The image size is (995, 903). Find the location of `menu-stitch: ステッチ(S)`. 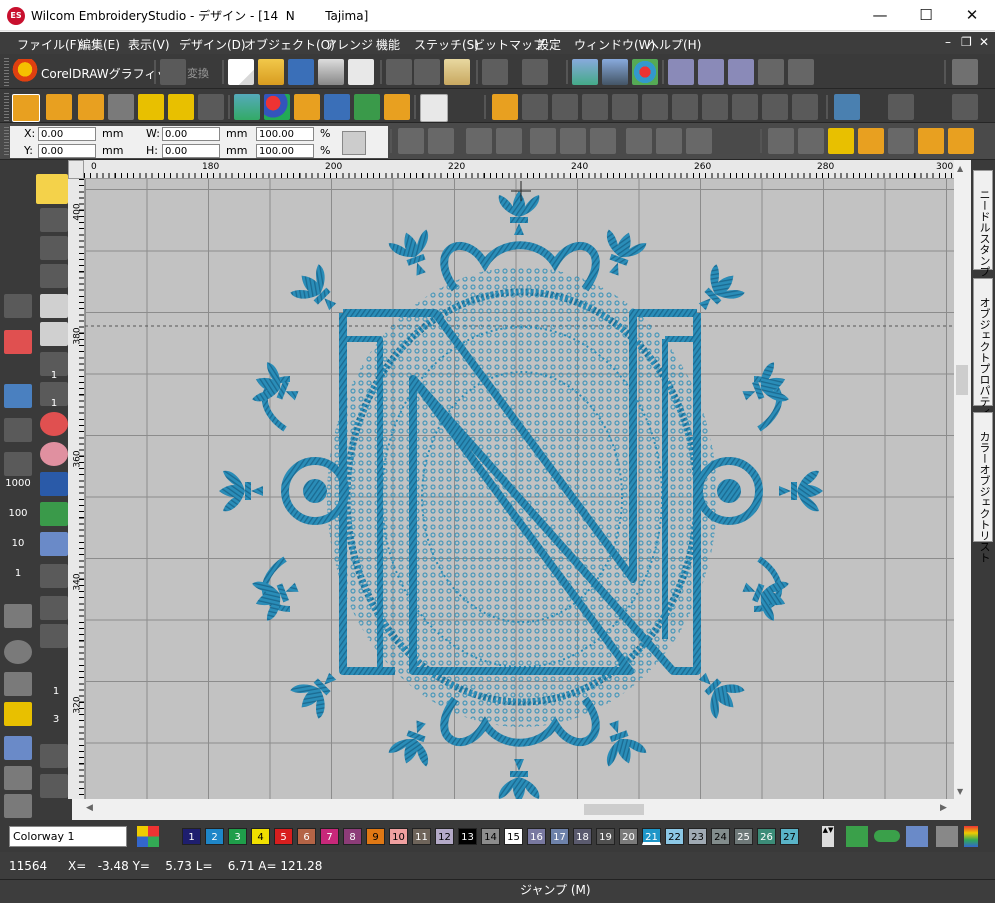

menu-stitch: ステッチ(S) is located at coordinates (446, 44).